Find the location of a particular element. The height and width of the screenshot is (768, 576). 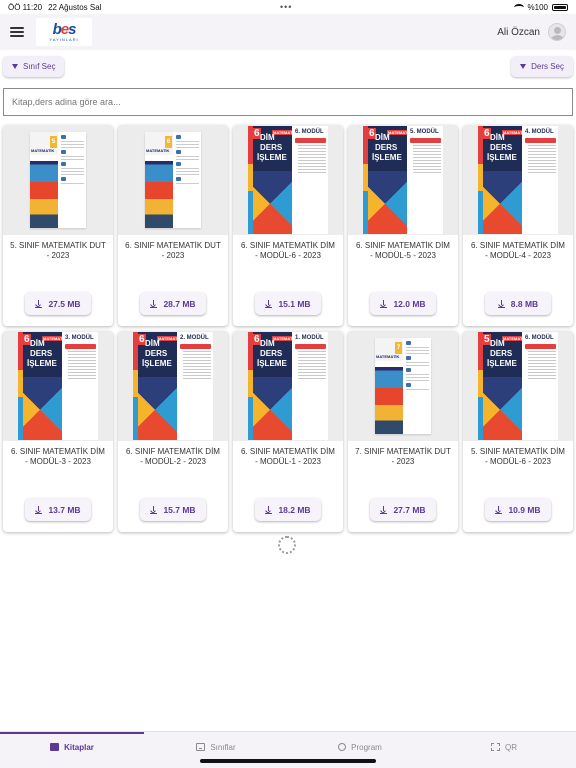

class-select-button: Sınıf Seç is located at coordinates (34, 66).